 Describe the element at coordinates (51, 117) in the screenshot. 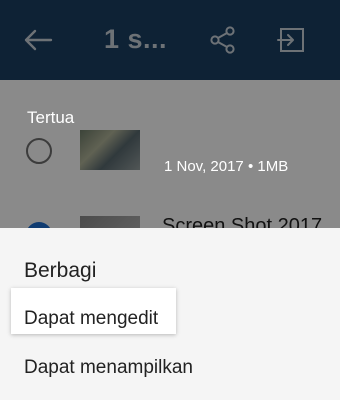

I see `section-label: Tertua` at that location.